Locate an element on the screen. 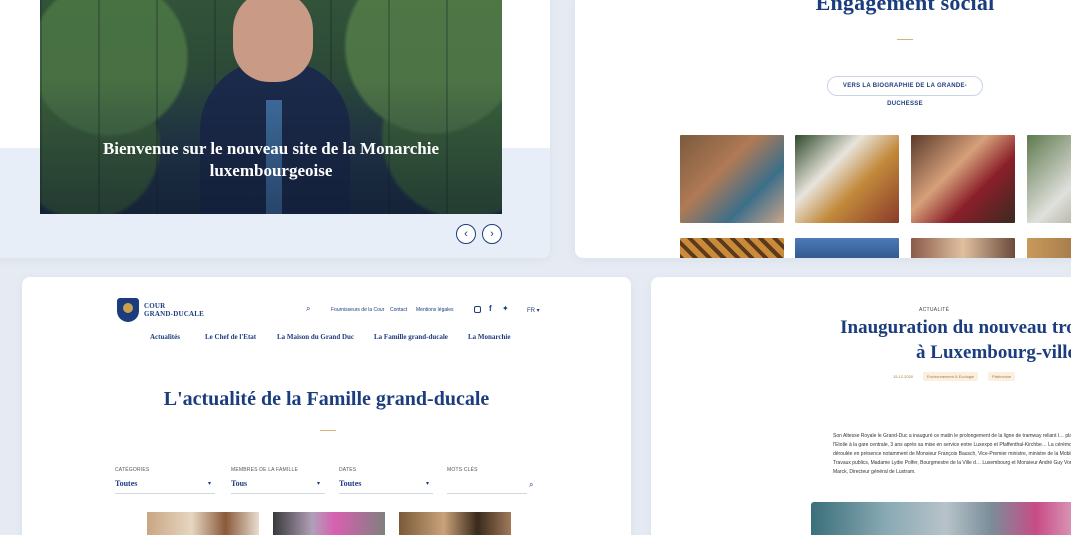 The width and height of the screenshot is (1071, 535). article-title-line-2: à Luxembourg-ville is located at coordinates (993, 352).